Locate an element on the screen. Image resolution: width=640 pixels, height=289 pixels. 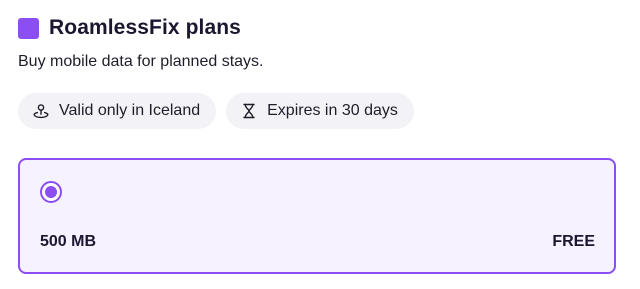
chip-region: Valid only in Iceland is located at coordinates (117, 111).